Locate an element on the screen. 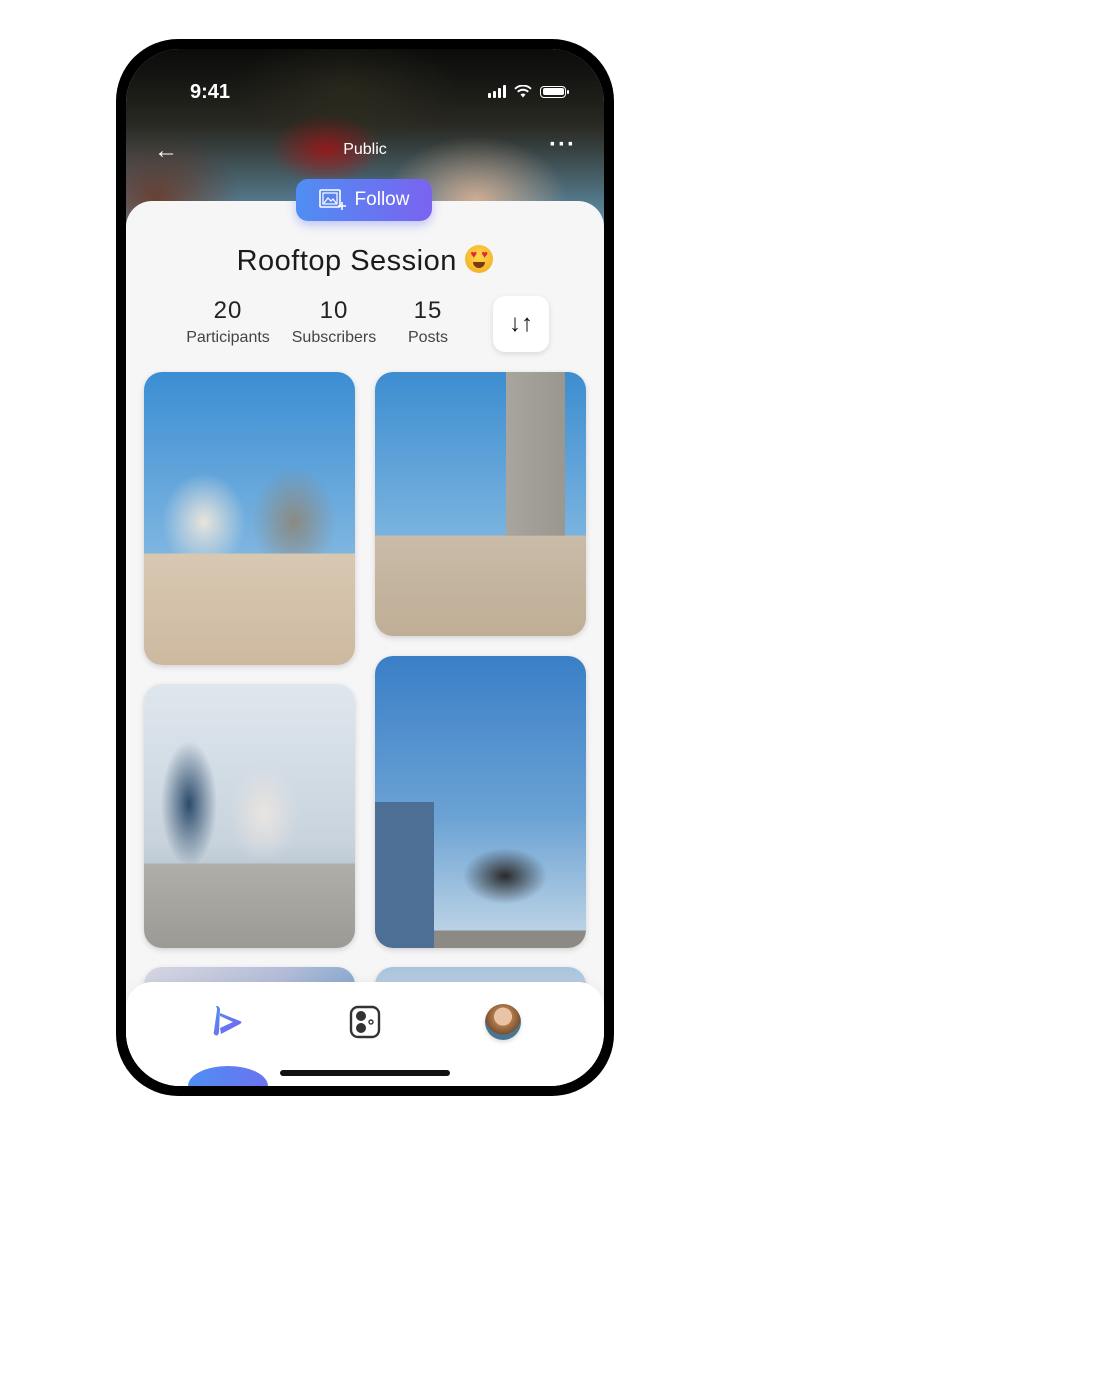 Image resolution: width=1112 pixels, height=1392 pixels. signal-icon is located at coordinates (497, 91).